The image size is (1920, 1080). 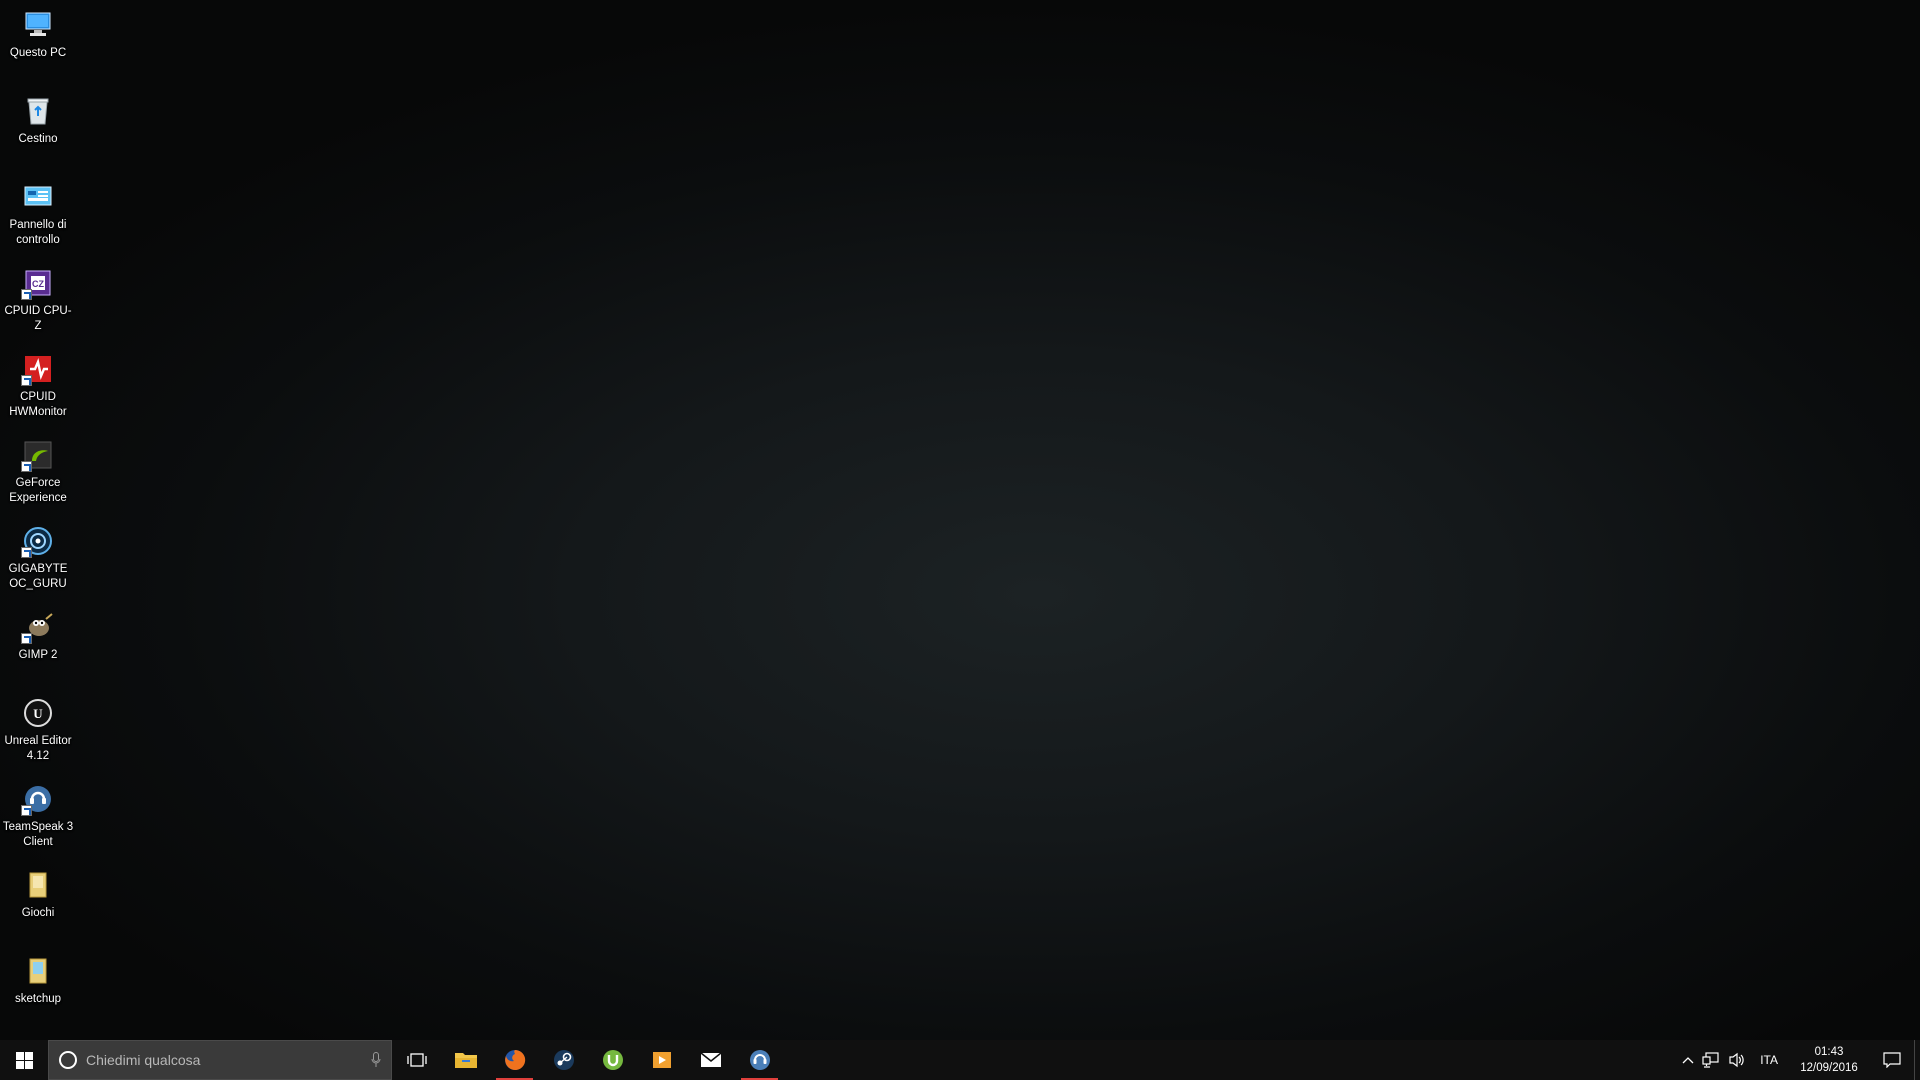 I want to click on system-tray: ITA 01:43 12/09/2016, so click(x=1799, y=1060).